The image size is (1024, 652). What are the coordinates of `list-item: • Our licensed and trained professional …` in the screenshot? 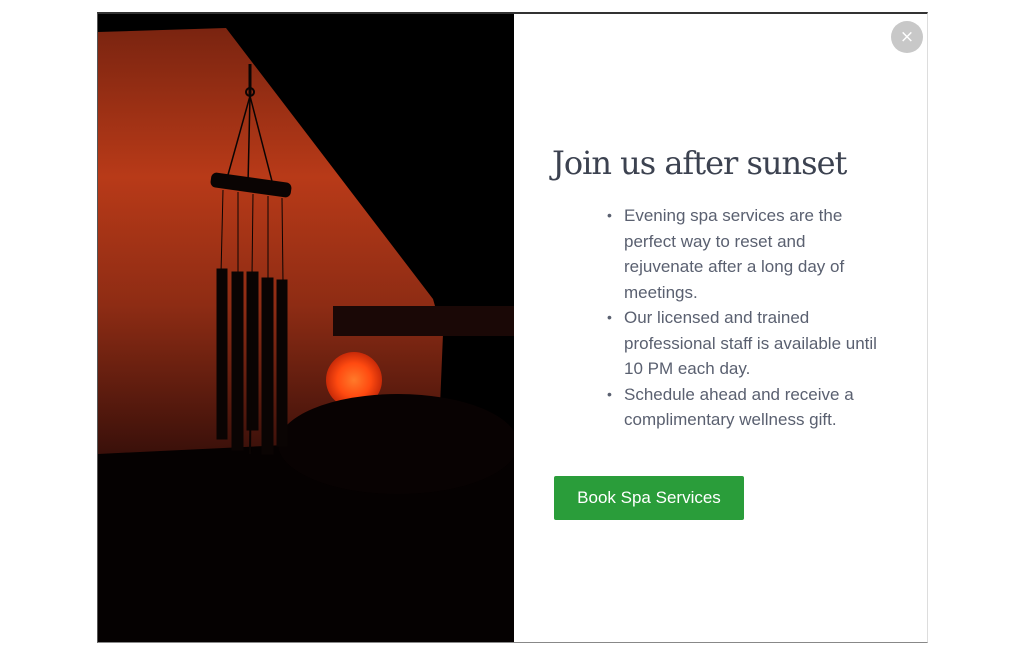 It's located at (745, 343).